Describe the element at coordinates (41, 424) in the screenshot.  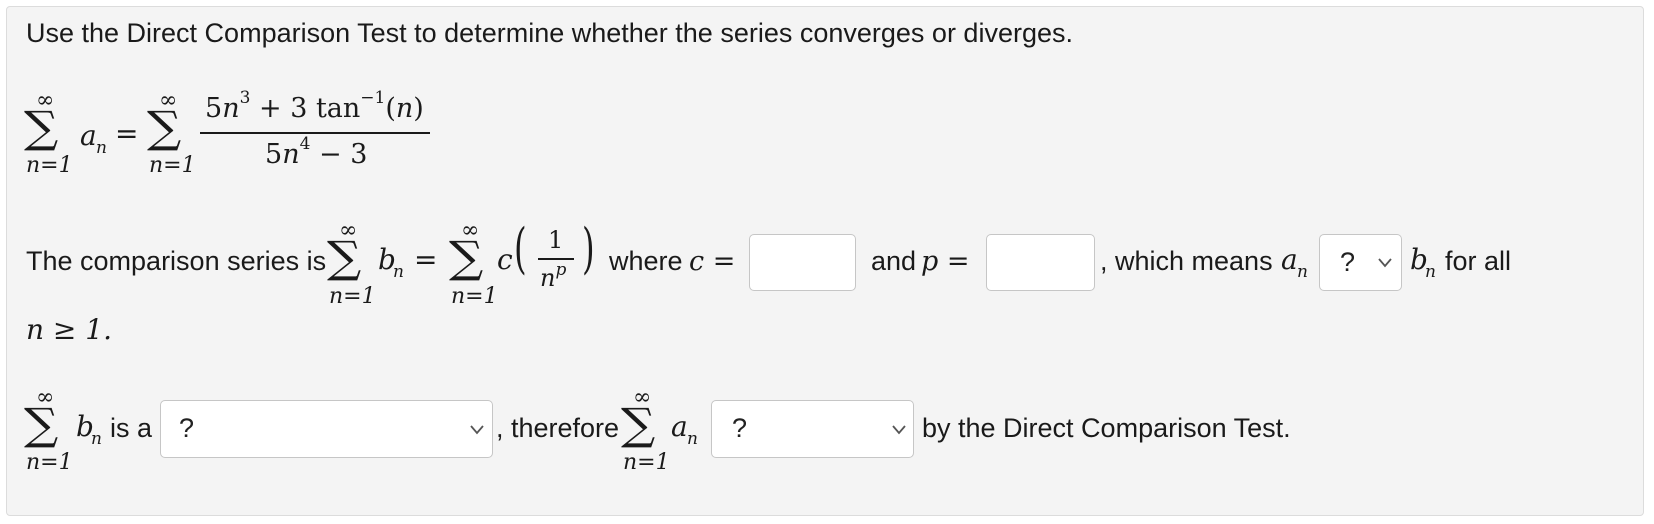
I see `sigma-symbol-5: ∑` at that location.